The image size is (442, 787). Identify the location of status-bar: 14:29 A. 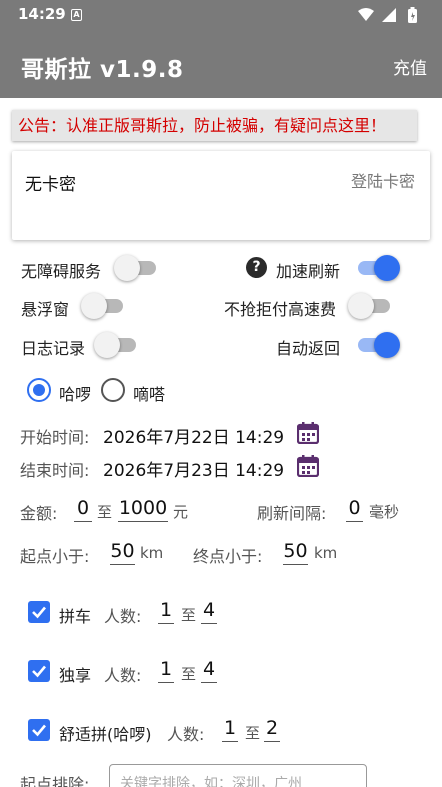
(221, 15).